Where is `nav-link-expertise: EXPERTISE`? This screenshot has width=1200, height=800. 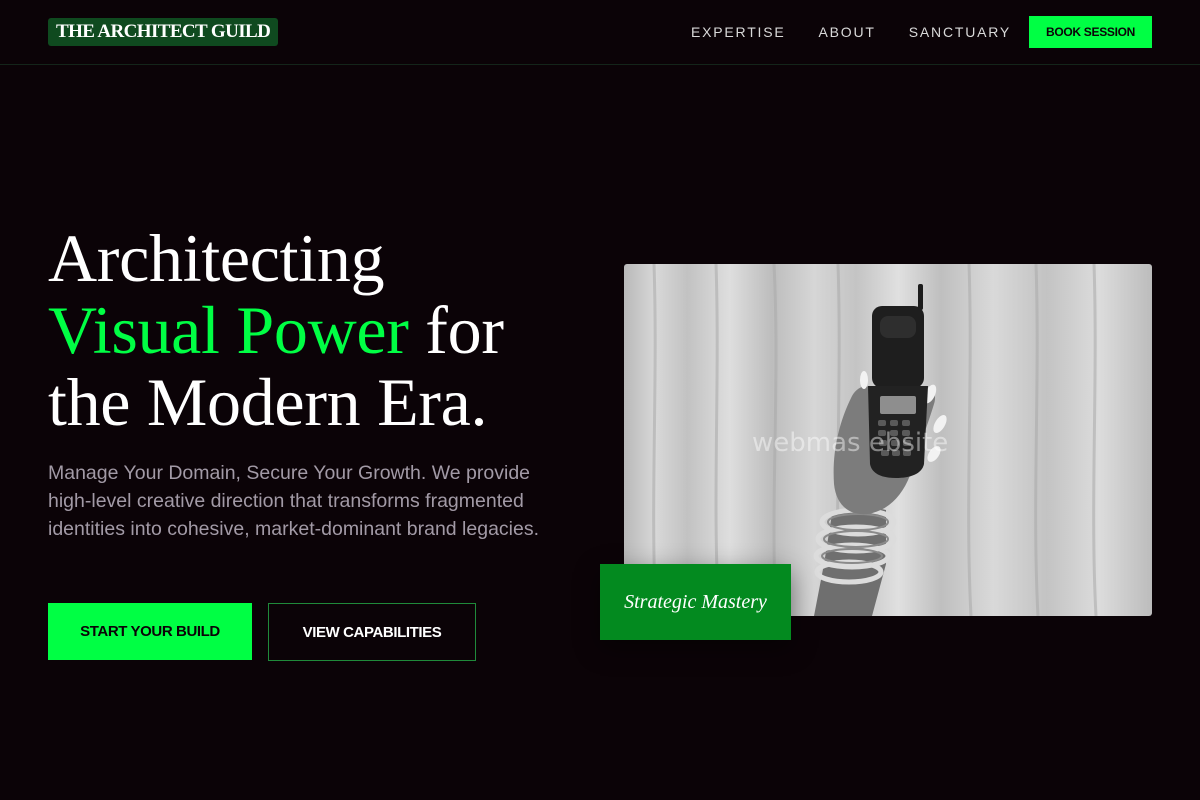 nav-link-expertise: EXPERTISE is located at coordinates (738, 32).